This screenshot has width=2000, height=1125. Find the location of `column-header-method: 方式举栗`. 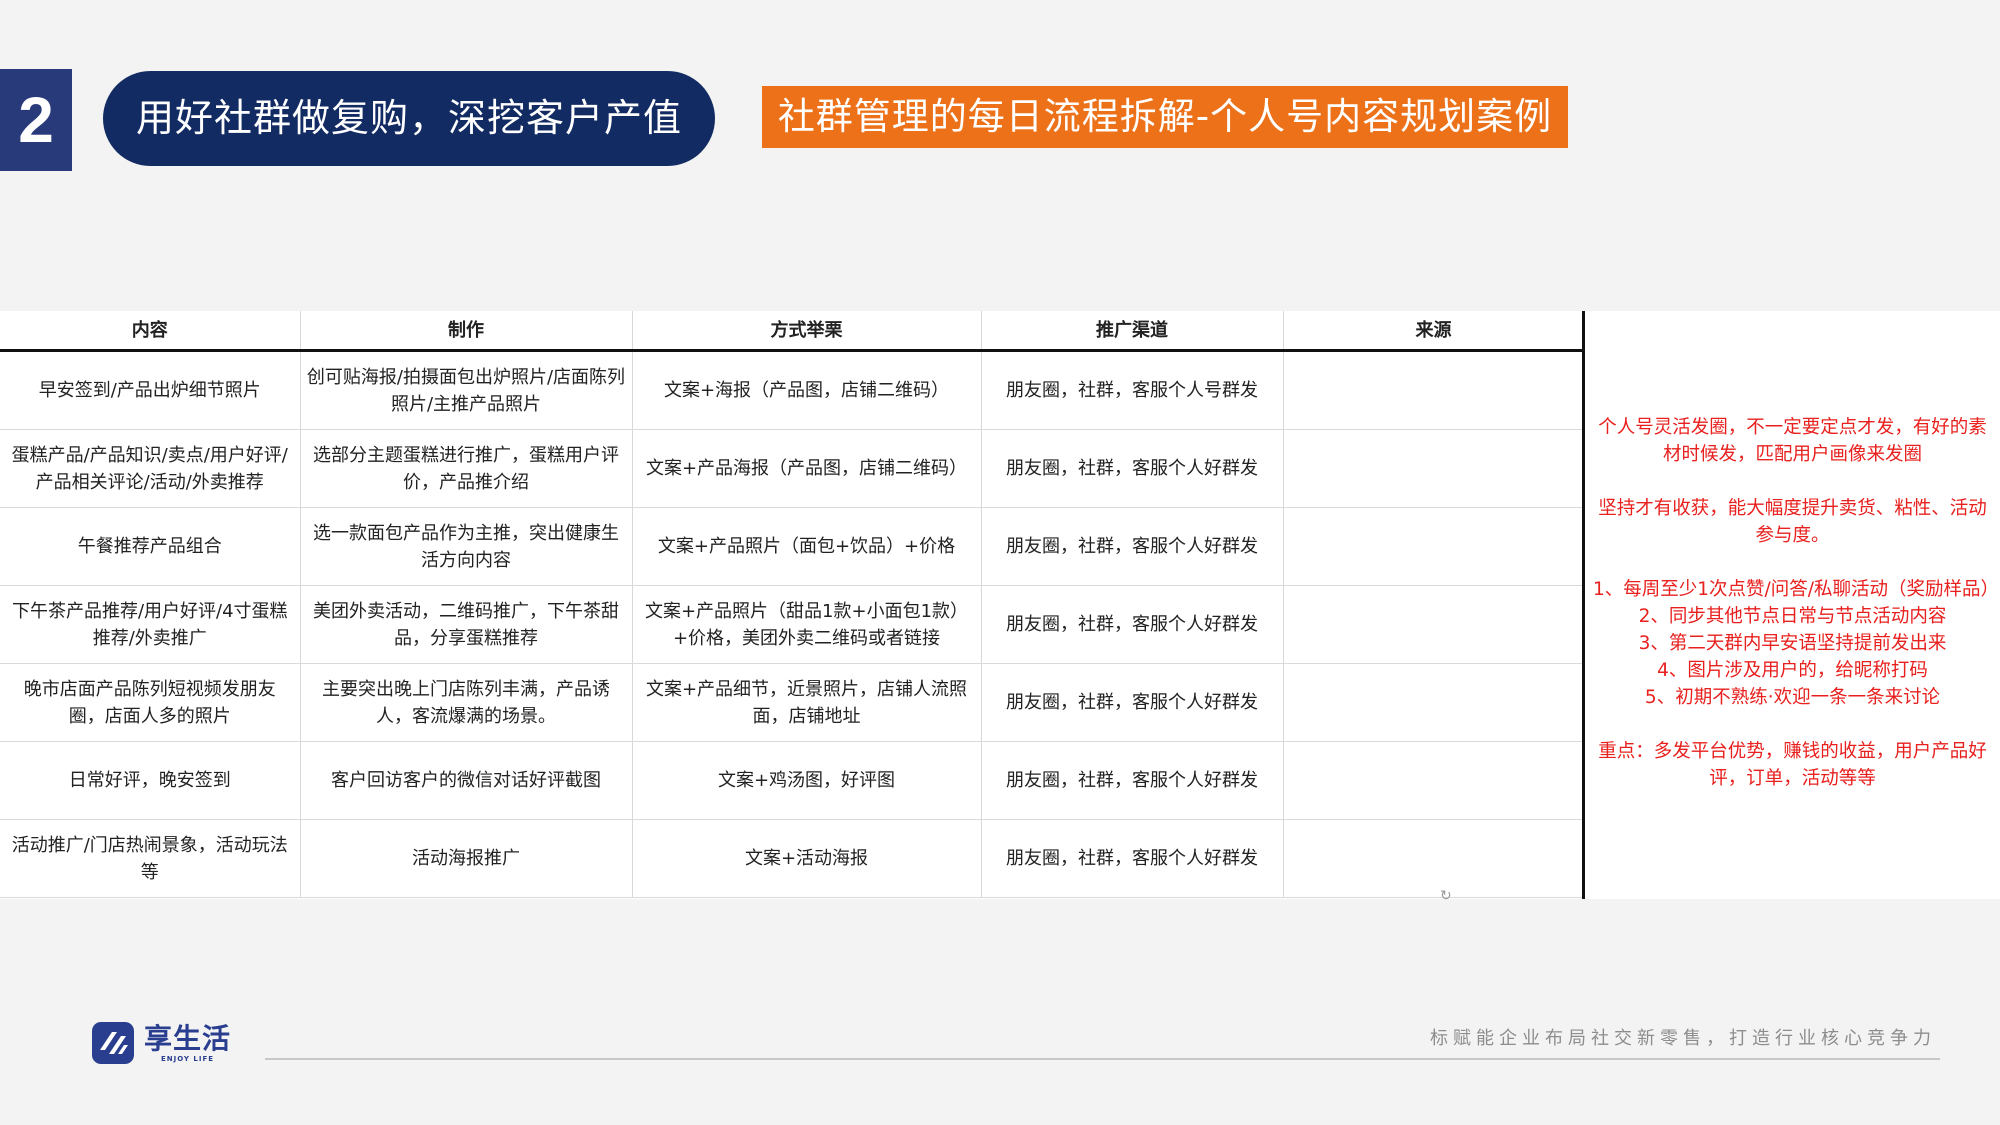

column-header-method: 方式举栗 is located at coordinates (807, 331).